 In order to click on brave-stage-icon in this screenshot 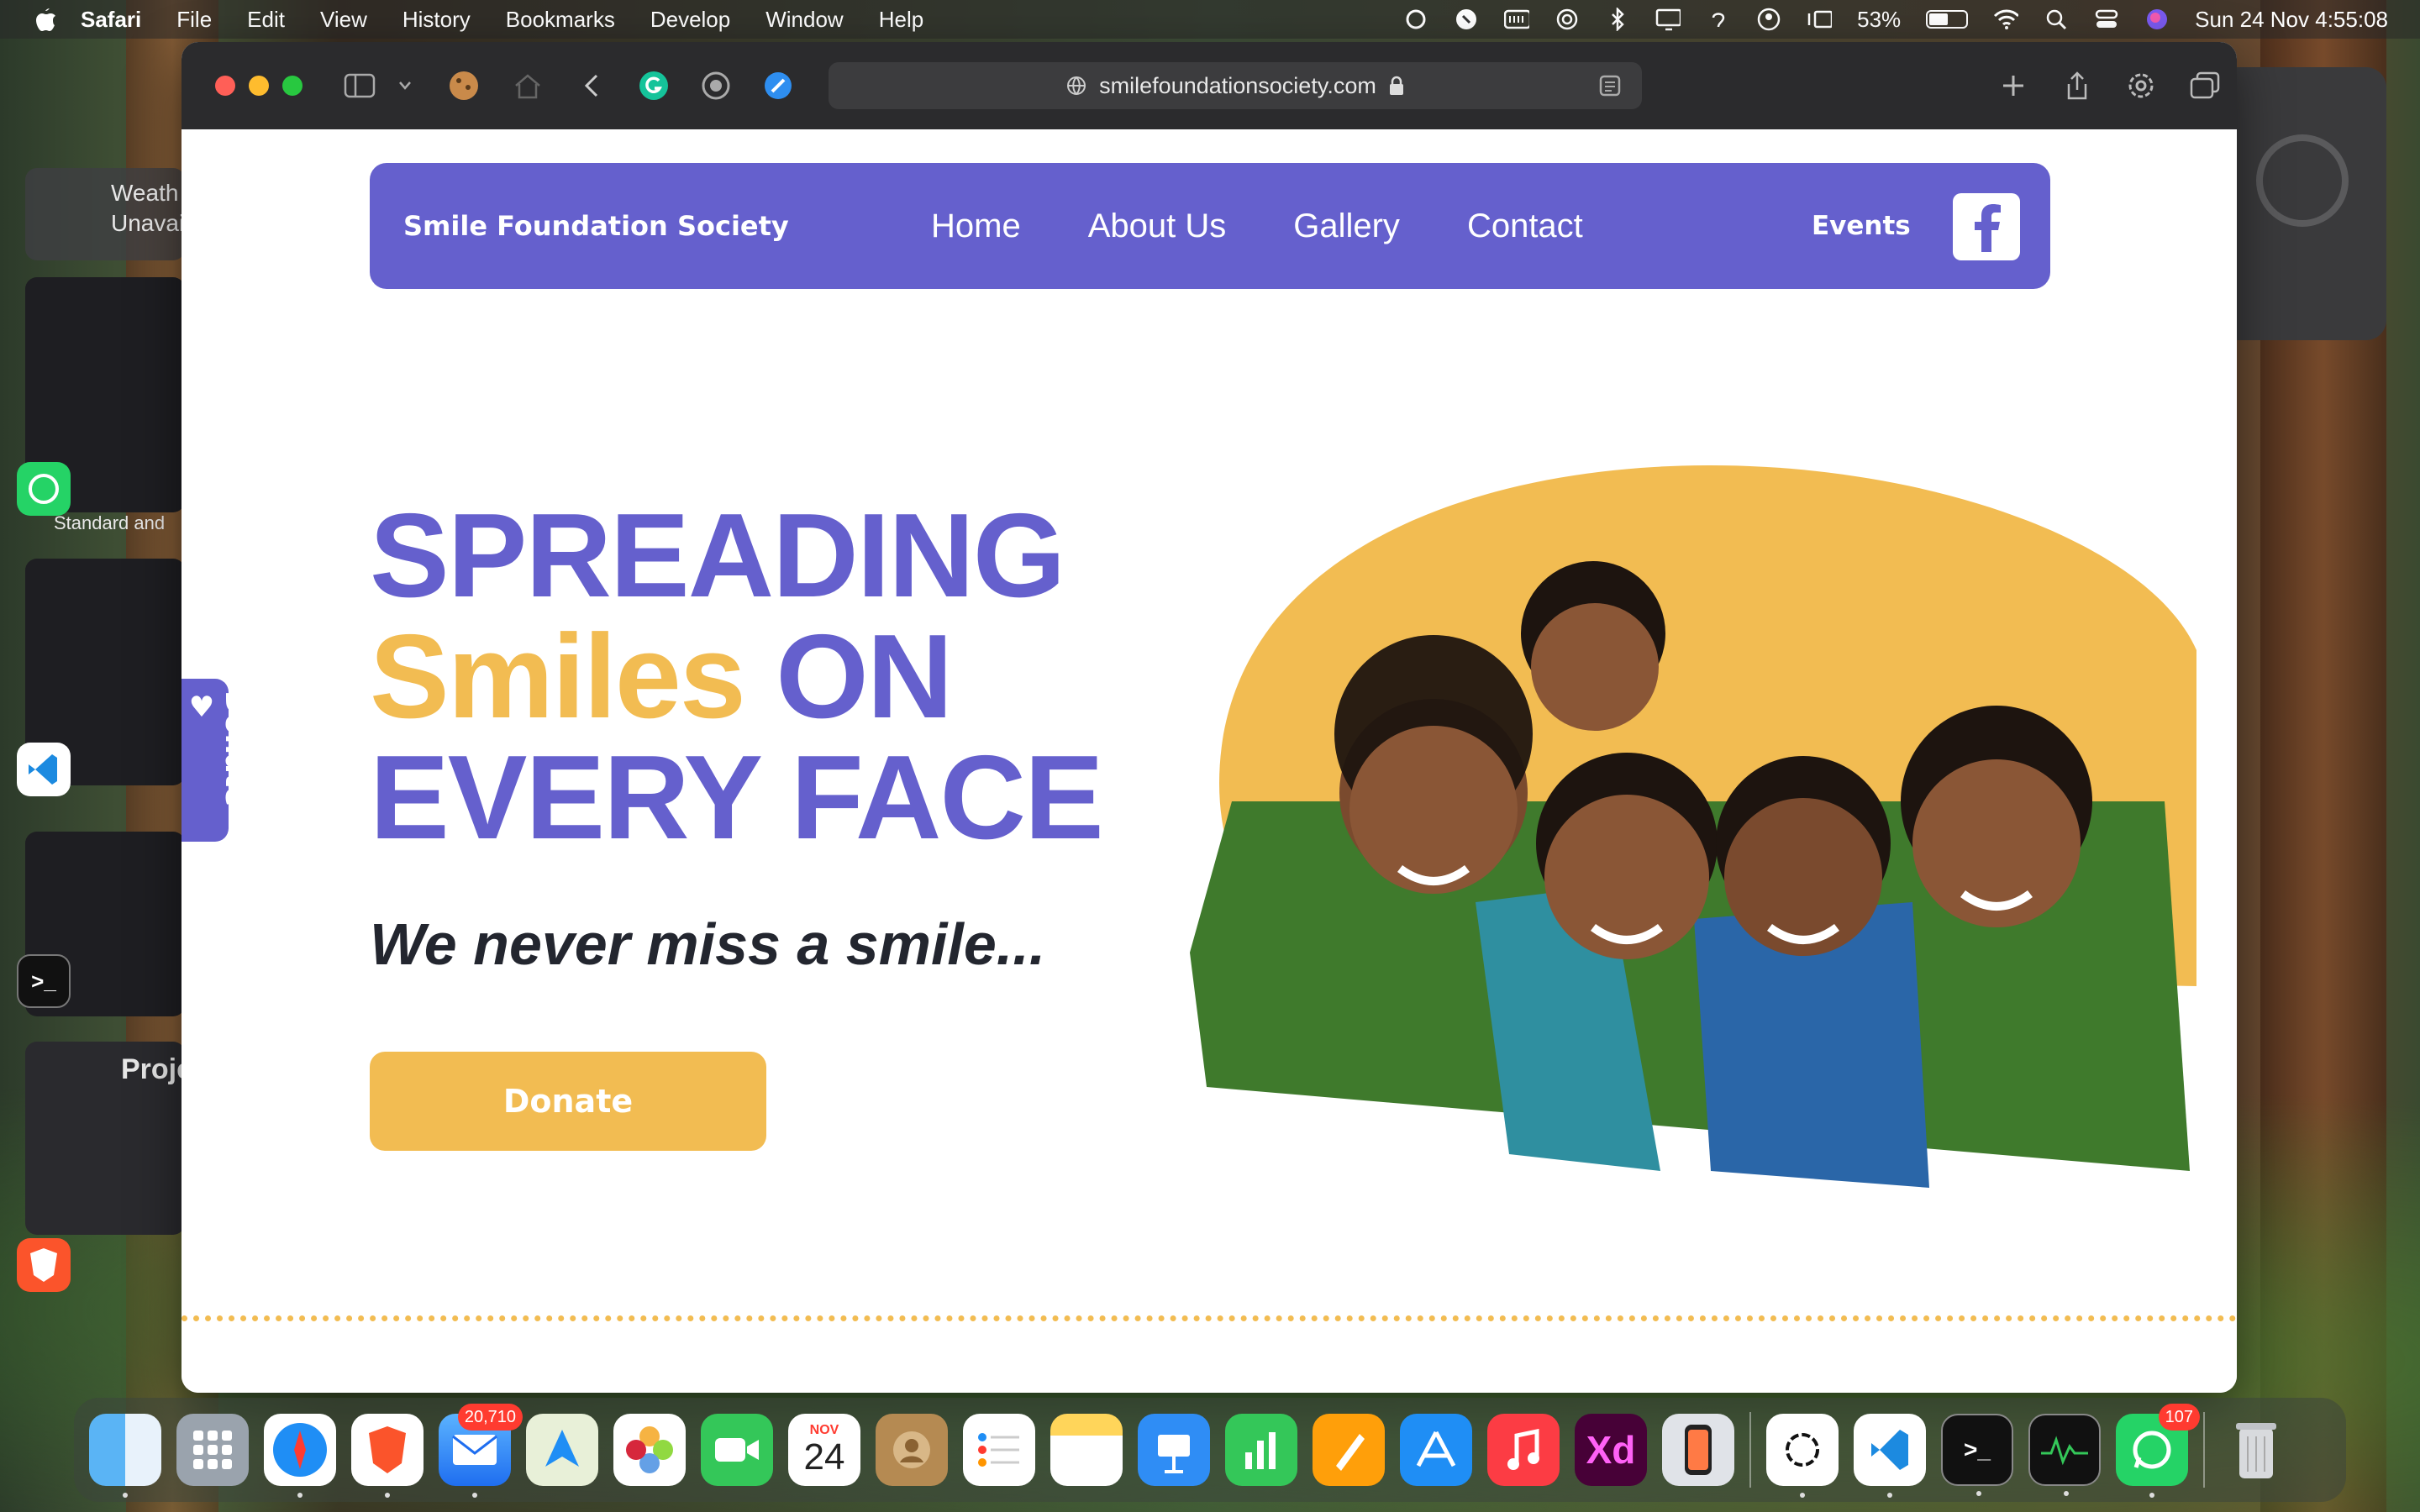, I will do `click(44, 1265)`.